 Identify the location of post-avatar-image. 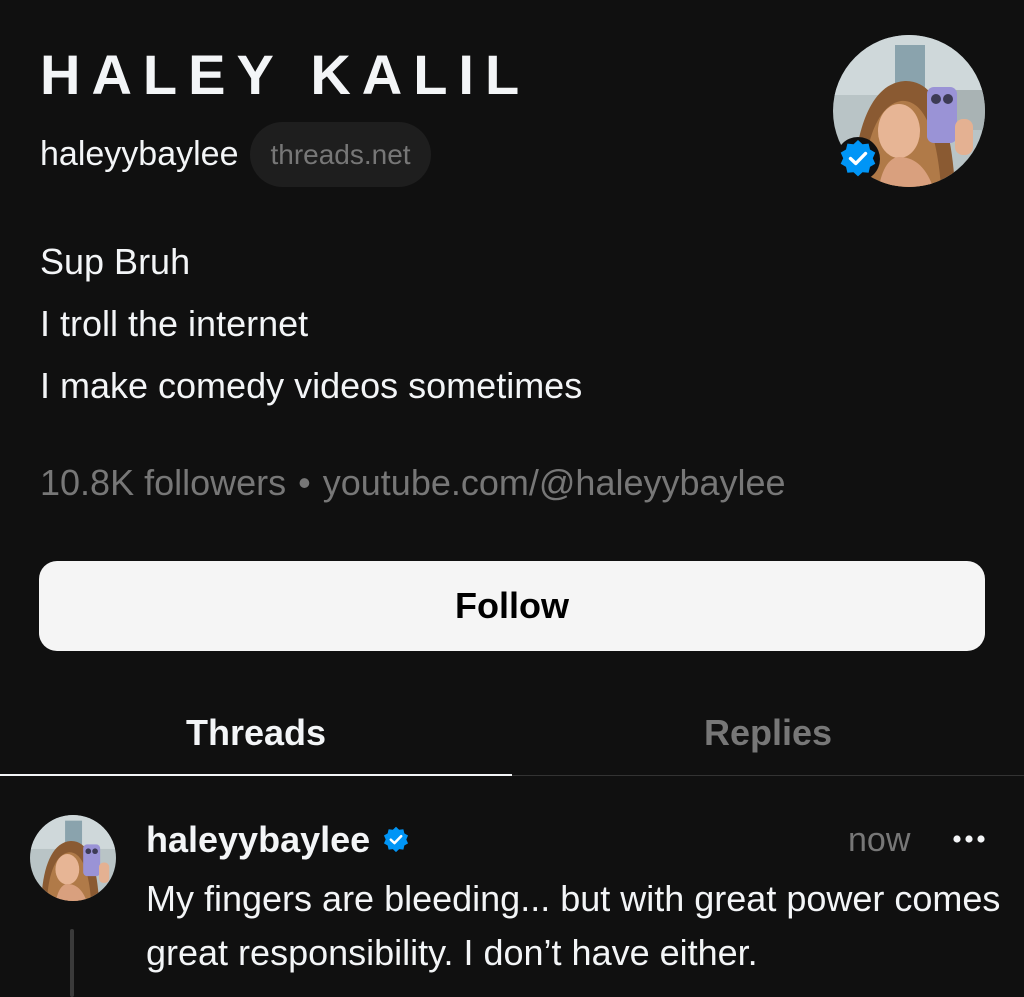
(73, 858).